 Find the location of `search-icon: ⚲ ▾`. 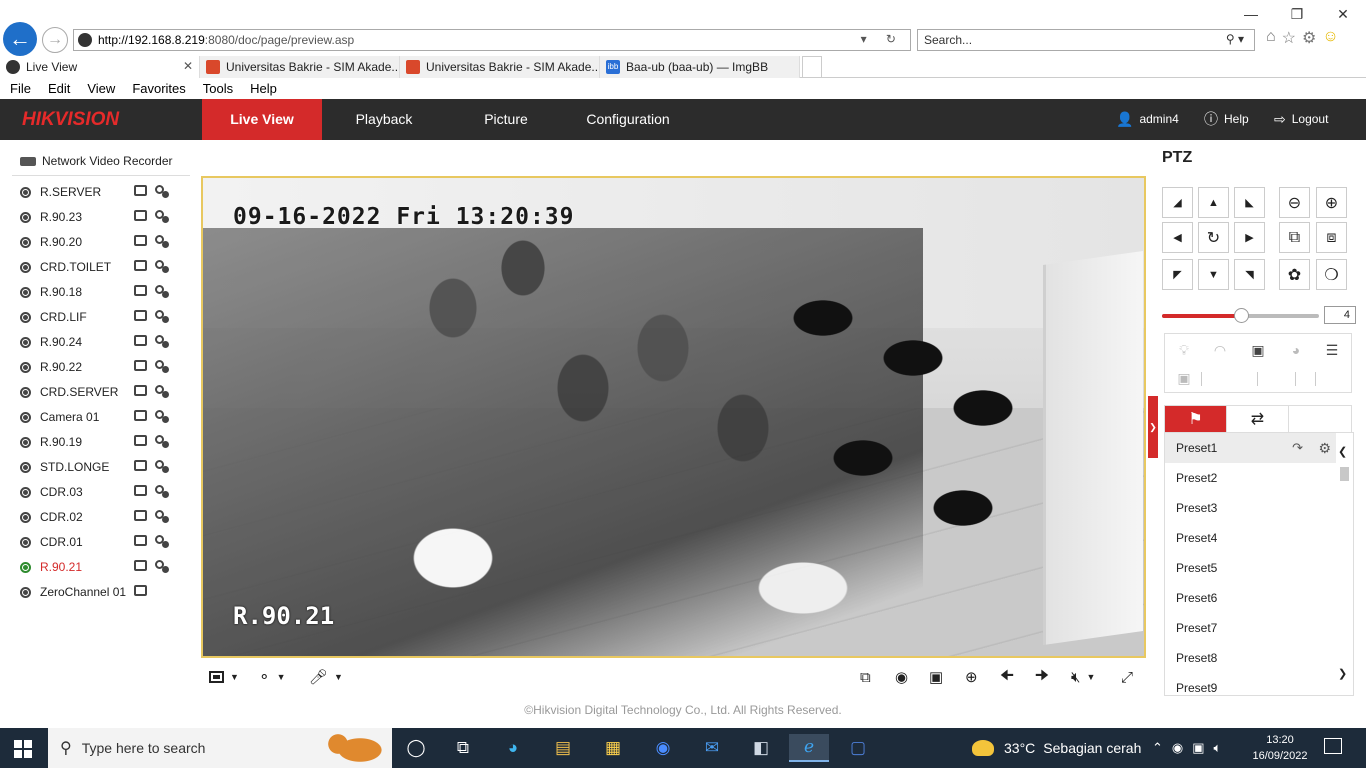

search-icon: ⚲ ▾ is located at coordinates (1235, 39).